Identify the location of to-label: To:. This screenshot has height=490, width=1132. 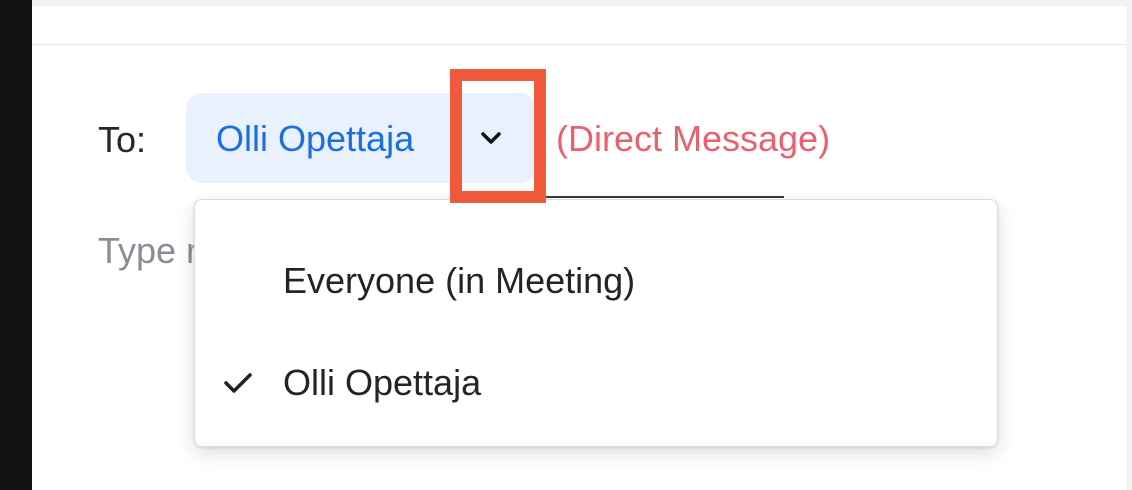
(122, 139).